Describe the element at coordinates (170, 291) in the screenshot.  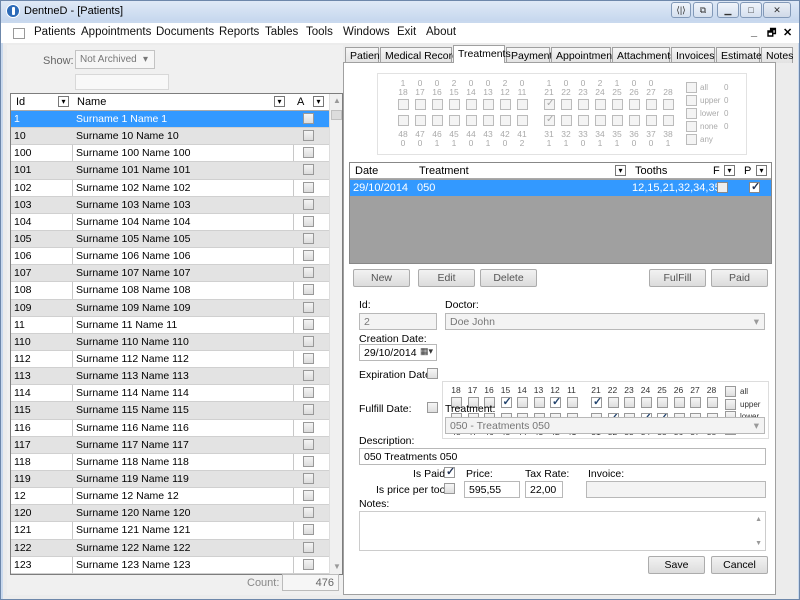
I see `table-row: 108 Surname 108 Name 108` at that location.